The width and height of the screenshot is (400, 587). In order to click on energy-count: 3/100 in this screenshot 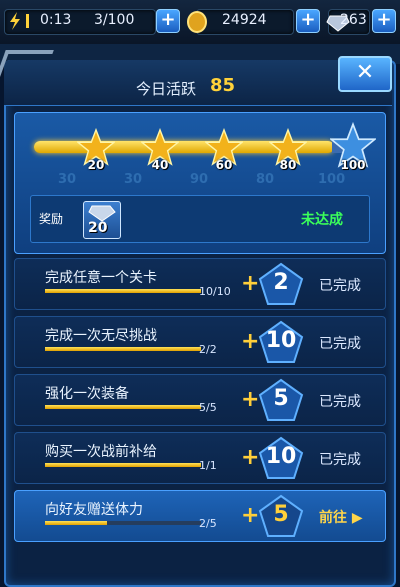, I will do `click(114, 20)`.